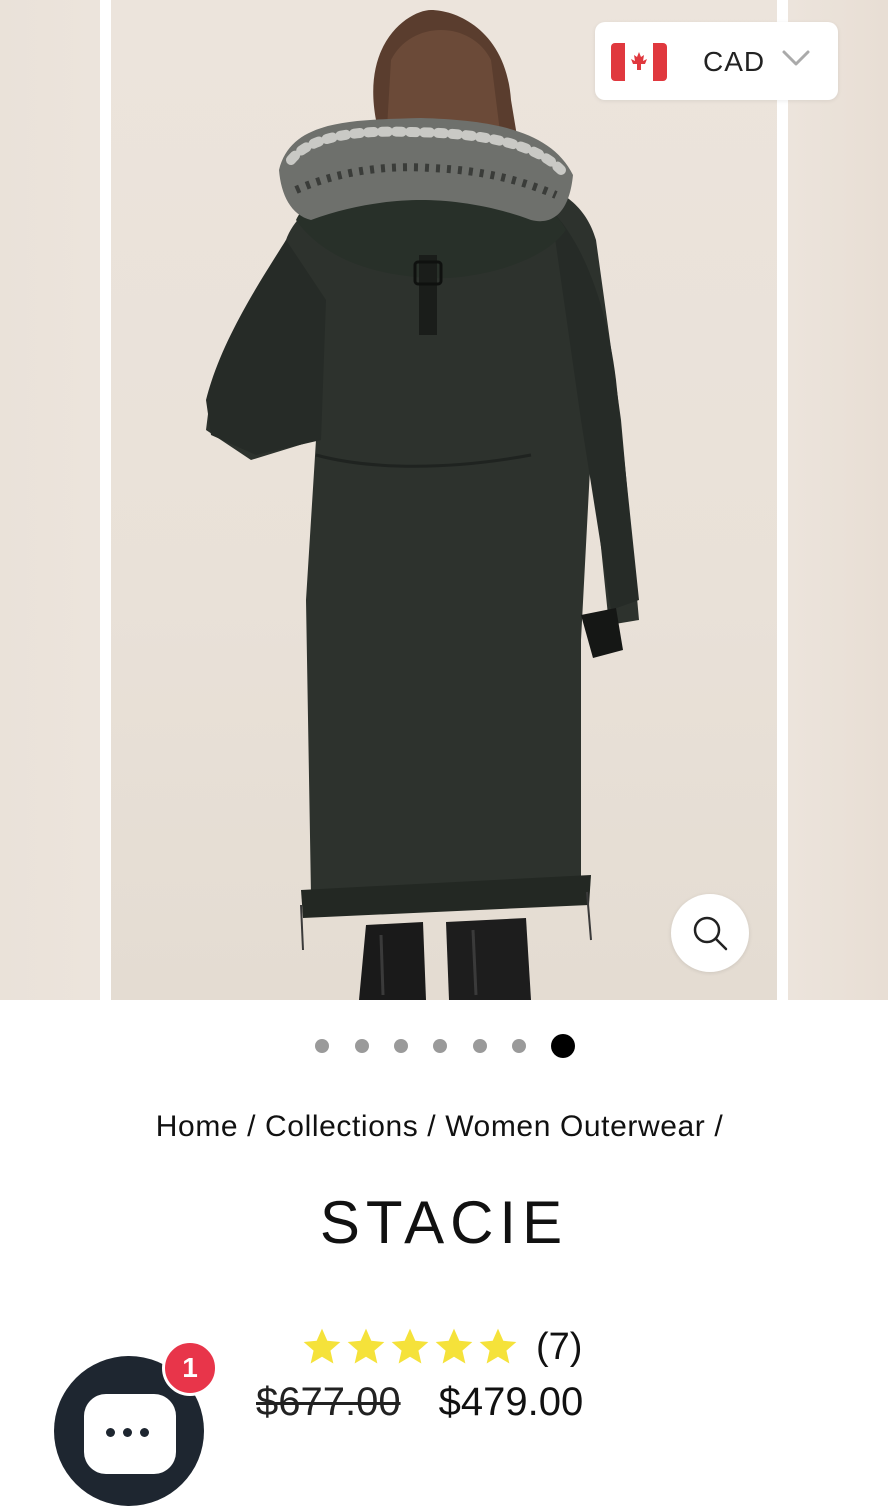 This screenshot has height=1506, width=888. I want to click on sale-price: $479.00, so click(511, 1401).